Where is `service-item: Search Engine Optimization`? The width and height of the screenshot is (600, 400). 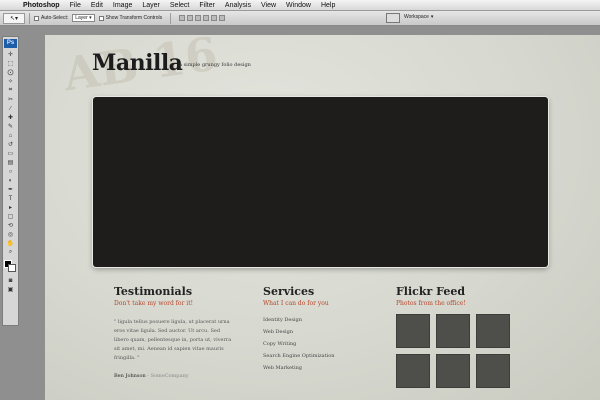
service-item: Search Engine Optimization is located at coordinates (299, 356).